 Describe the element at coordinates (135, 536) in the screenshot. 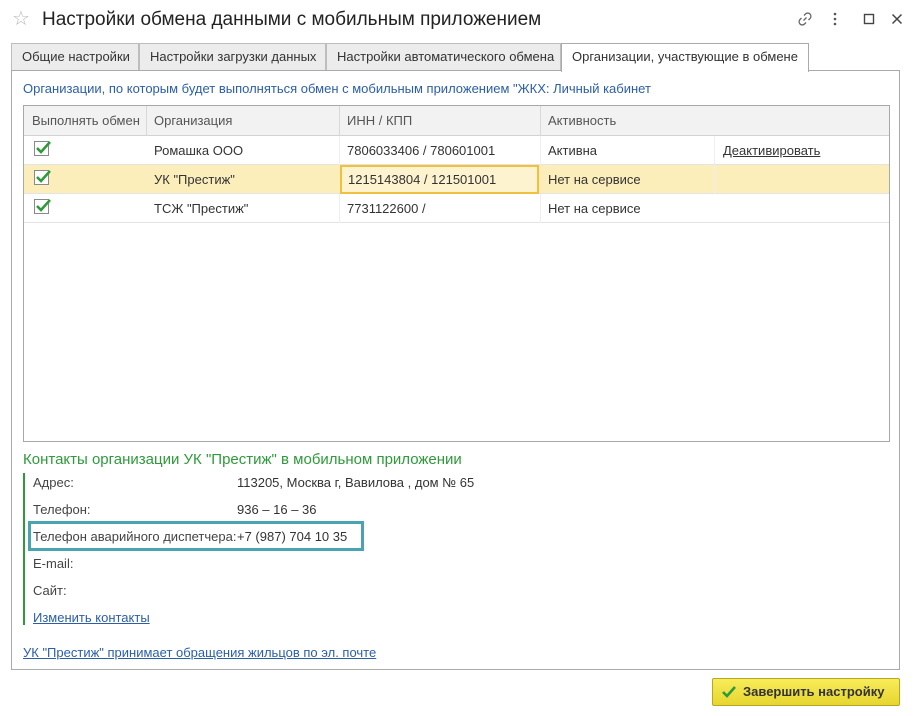

I see `emergency-phone-label: Телефон аварийного диспетчера:` at that location.